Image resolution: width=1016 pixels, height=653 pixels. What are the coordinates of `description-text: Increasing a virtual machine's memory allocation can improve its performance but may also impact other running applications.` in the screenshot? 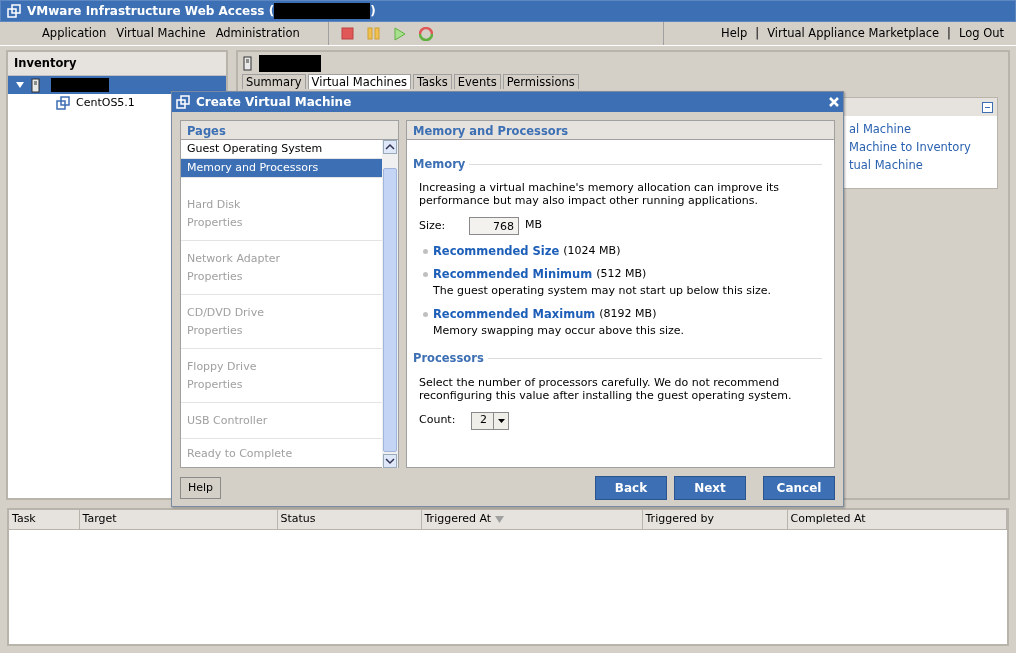 It's located at (599, 194).